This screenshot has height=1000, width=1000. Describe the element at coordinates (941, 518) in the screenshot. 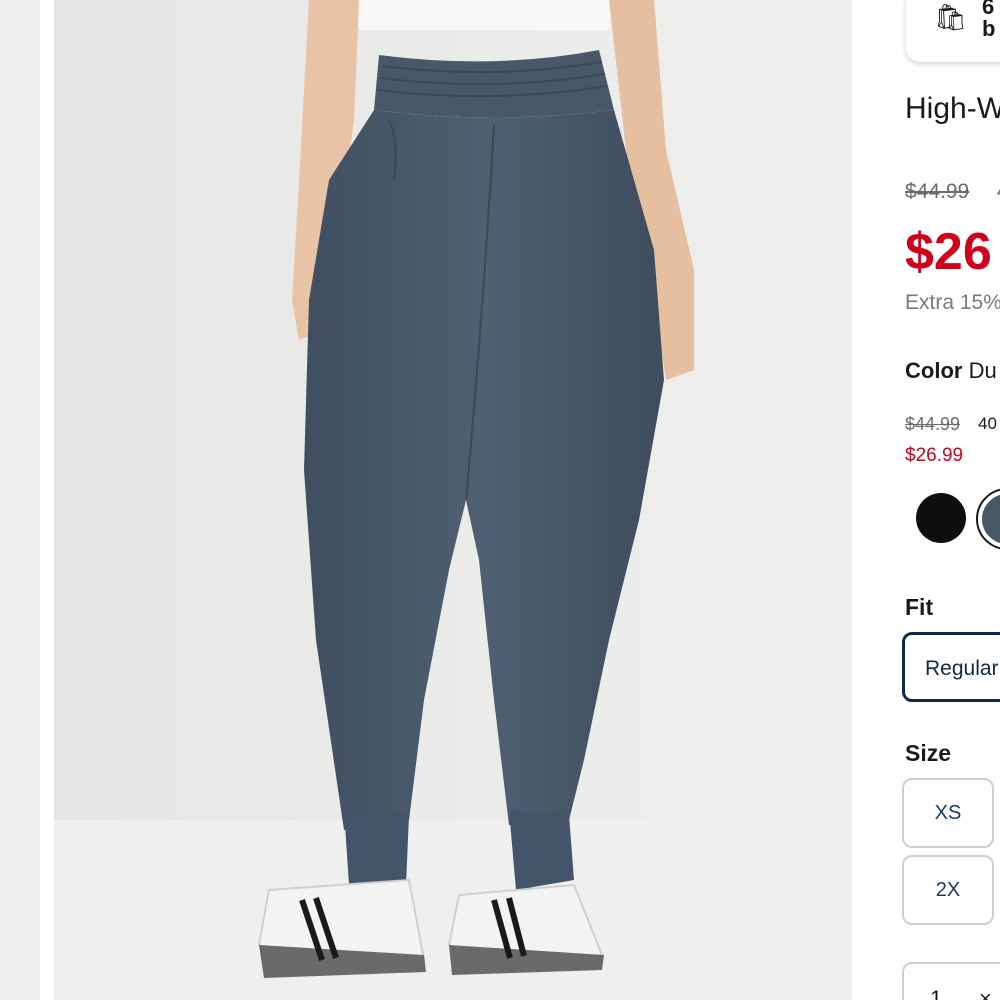

I see `color-swatch-black` at that location.